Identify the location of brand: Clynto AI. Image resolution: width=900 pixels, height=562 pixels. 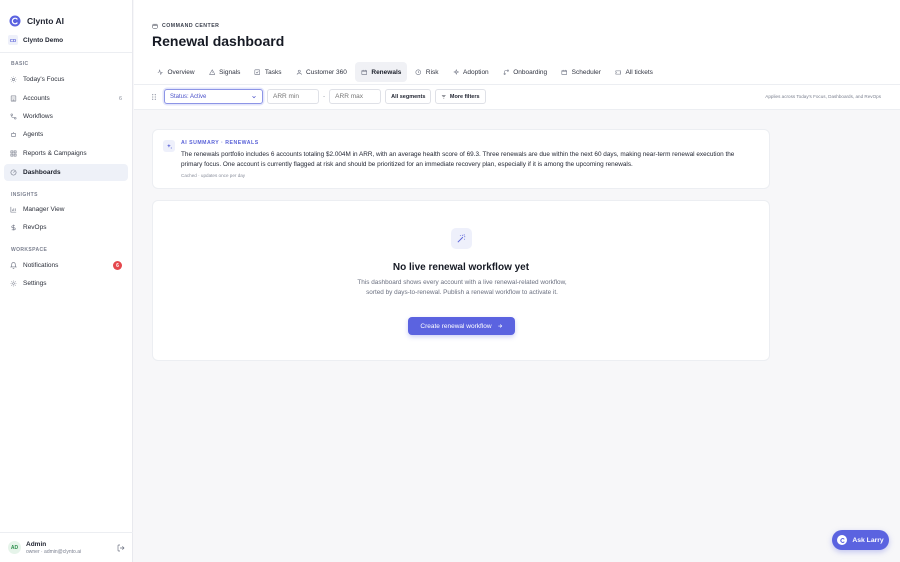
(66, 15).